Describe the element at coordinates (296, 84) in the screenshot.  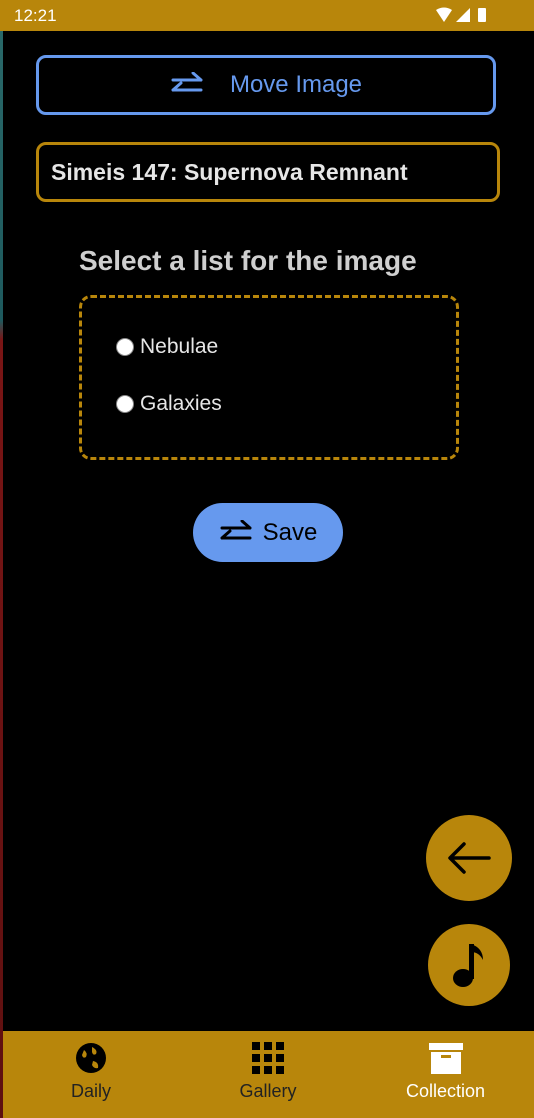
I see `page-title: Move Image` at that location.